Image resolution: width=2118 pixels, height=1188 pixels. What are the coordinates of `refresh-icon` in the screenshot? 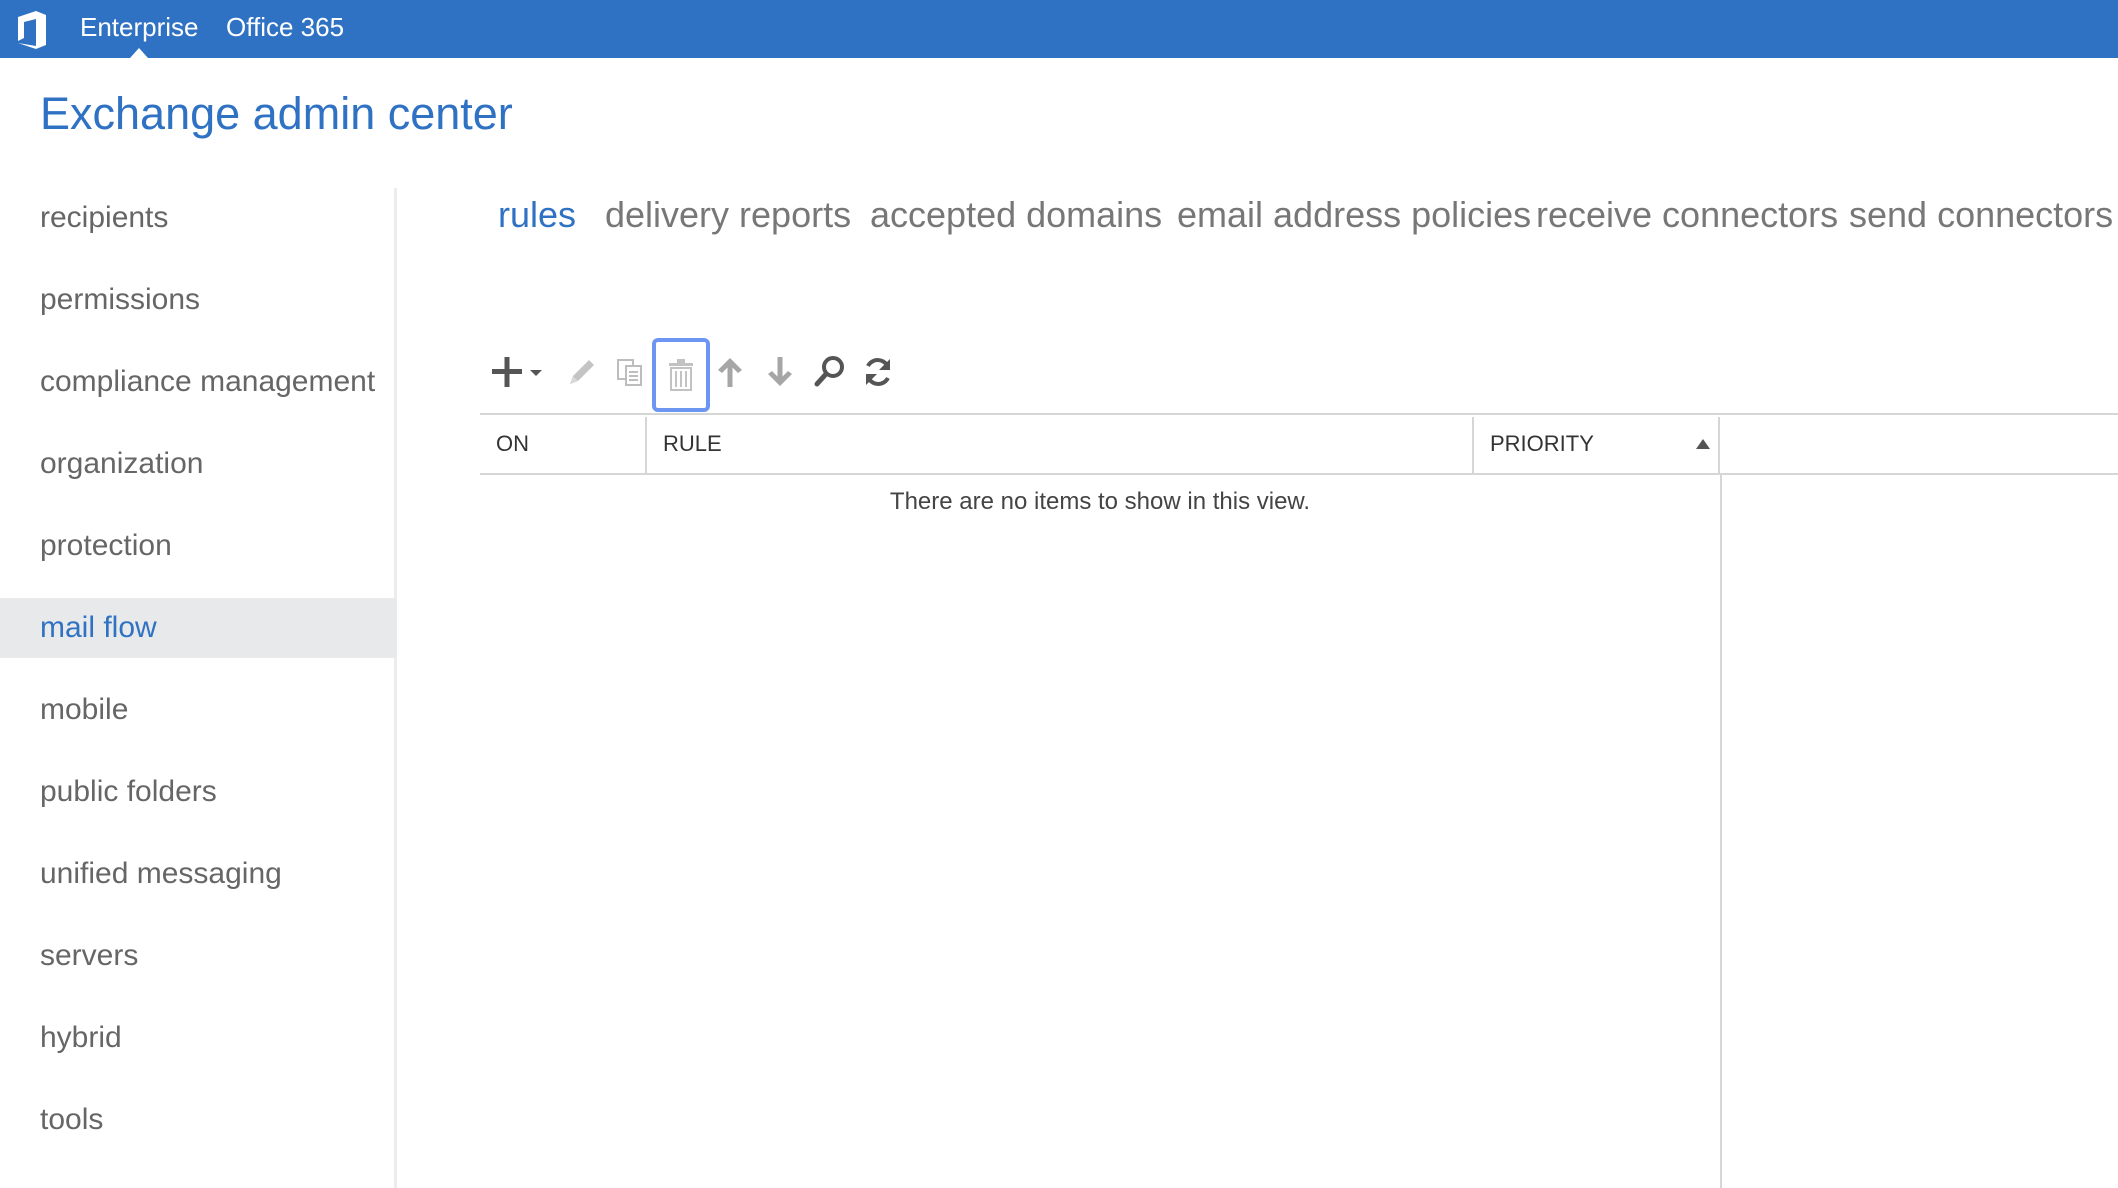 It's located at (878, 372).